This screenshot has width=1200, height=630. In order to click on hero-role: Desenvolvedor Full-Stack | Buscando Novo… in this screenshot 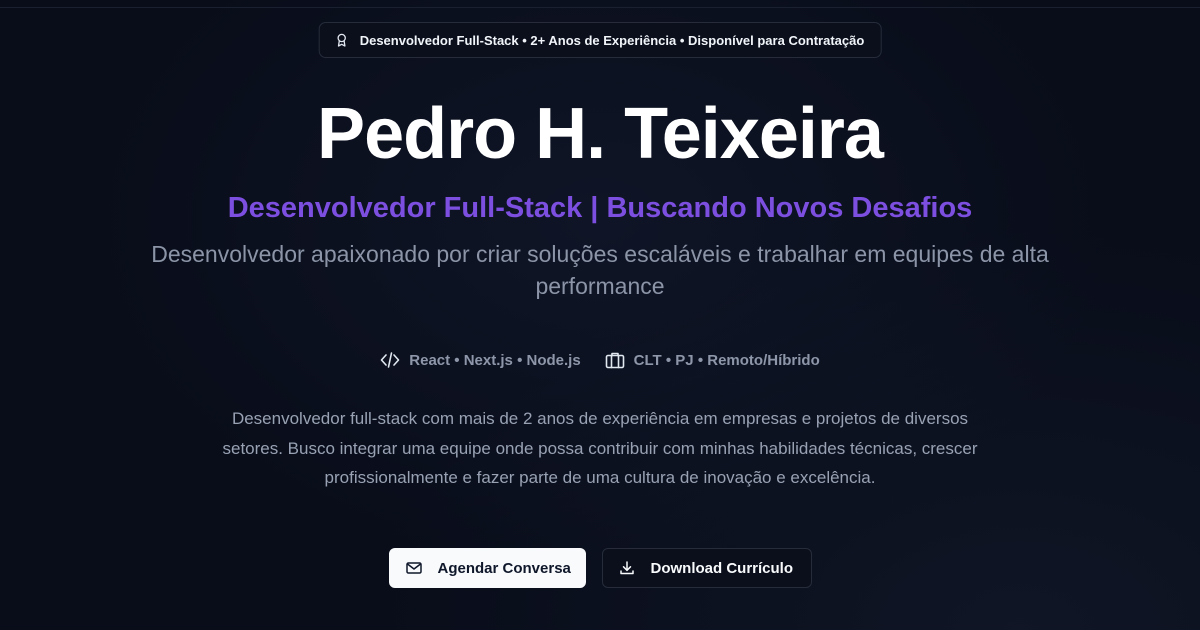, I will do `click(600, 208)`.